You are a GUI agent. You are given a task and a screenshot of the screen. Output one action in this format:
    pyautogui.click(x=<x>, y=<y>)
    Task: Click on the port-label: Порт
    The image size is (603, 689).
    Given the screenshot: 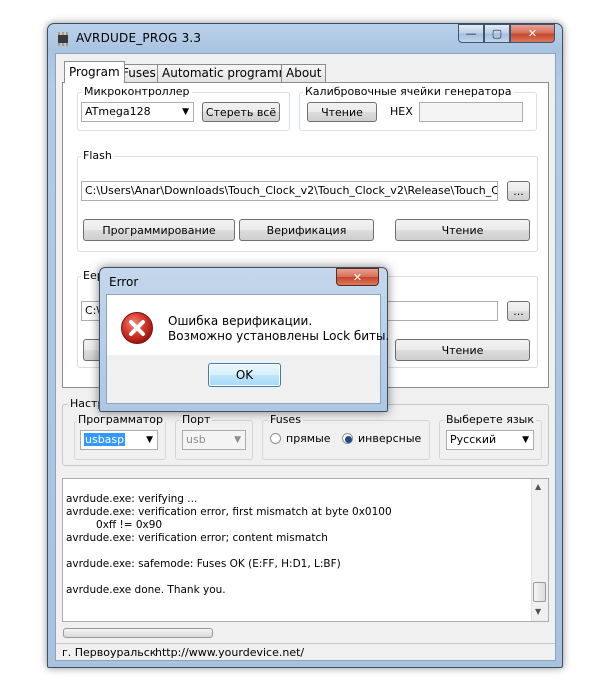 What is the action you would take?
    pyautogui.click(x=196, y=419)
    